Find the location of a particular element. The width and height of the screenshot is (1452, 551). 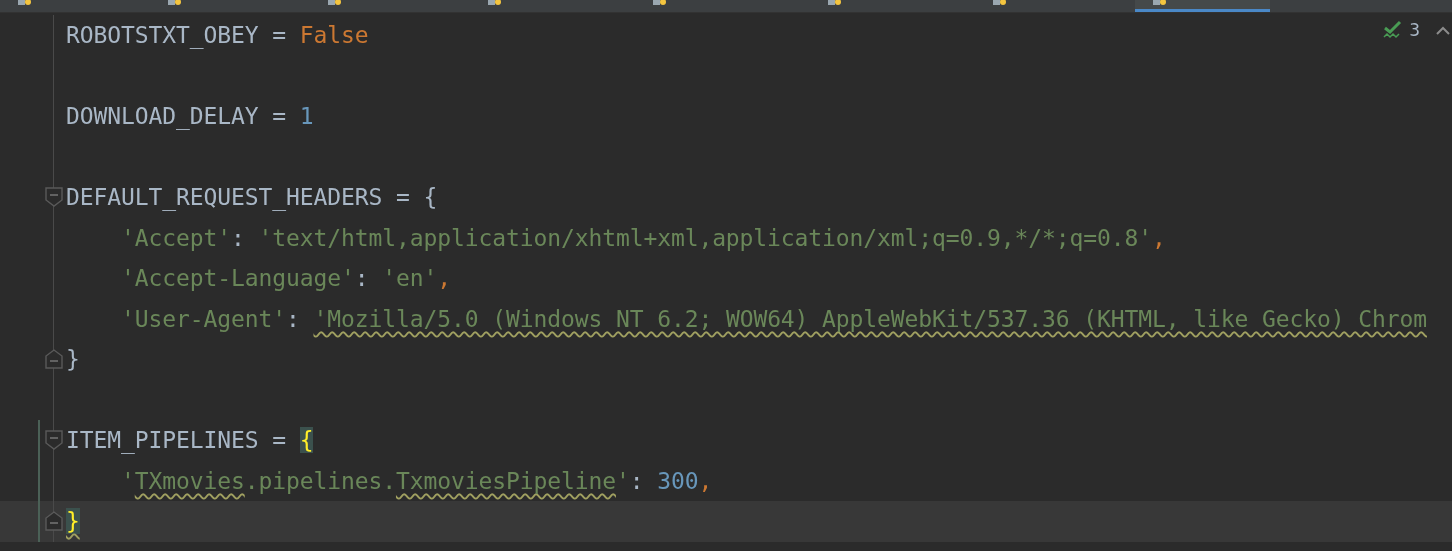

code-line: DOWNLOAD_DELAY = 1 is located at coordinates (190, 116).